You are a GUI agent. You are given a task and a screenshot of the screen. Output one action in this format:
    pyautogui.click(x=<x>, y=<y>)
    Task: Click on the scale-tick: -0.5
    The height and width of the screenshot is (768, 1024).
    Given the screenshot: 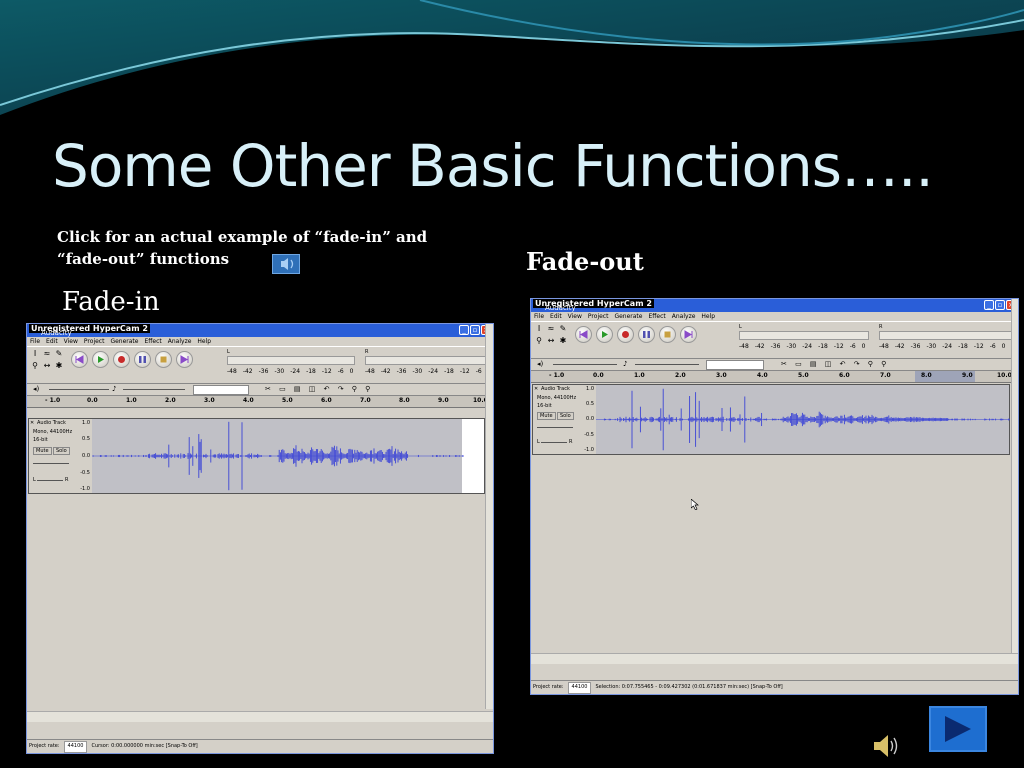 What is the action you would take?
    pyautogui.click(x=589, y=435)
    